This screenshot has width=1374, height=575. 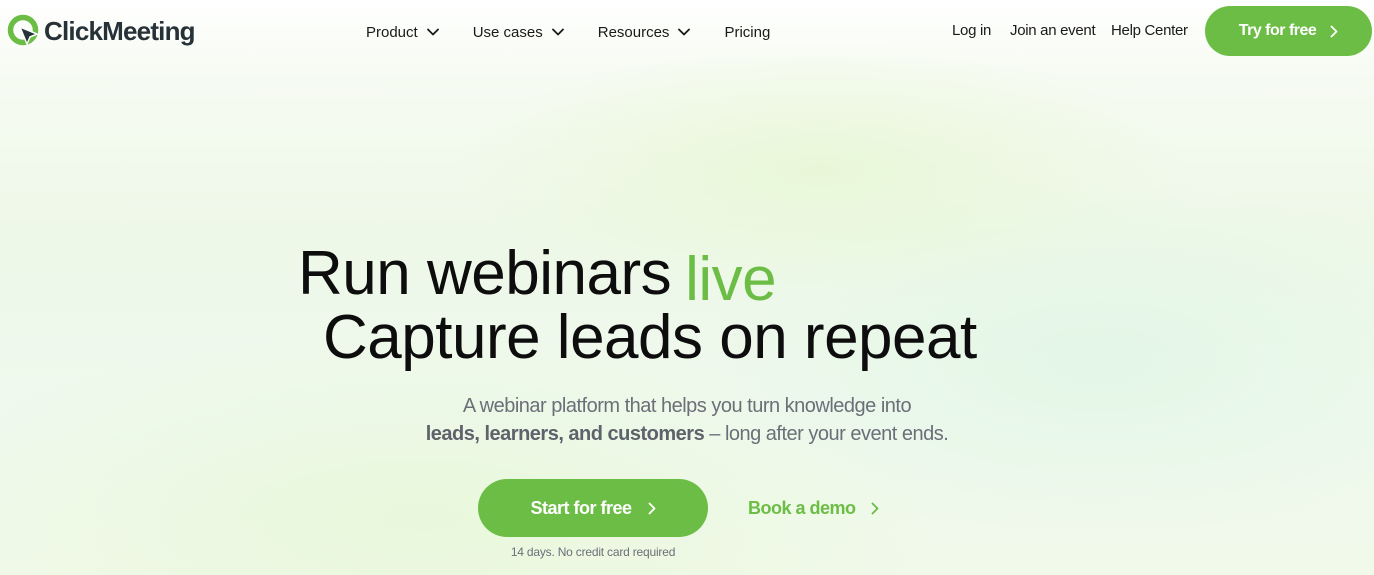 I want to click on try-for-free-button: Try for free, so click(x=1288, y=31).